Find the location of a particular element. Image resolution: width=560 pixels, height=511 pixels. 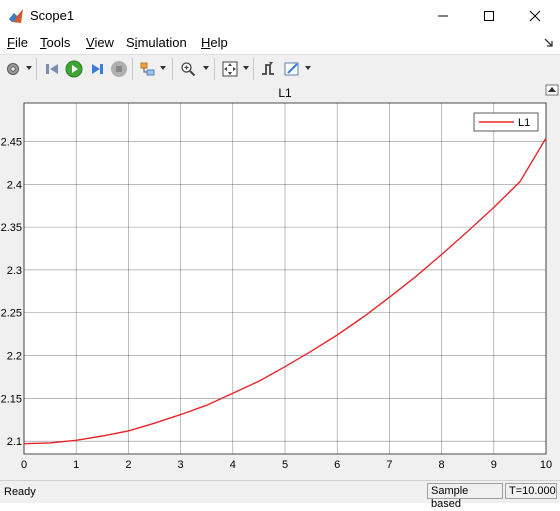

stop-button is located at coordinates (119, 69).